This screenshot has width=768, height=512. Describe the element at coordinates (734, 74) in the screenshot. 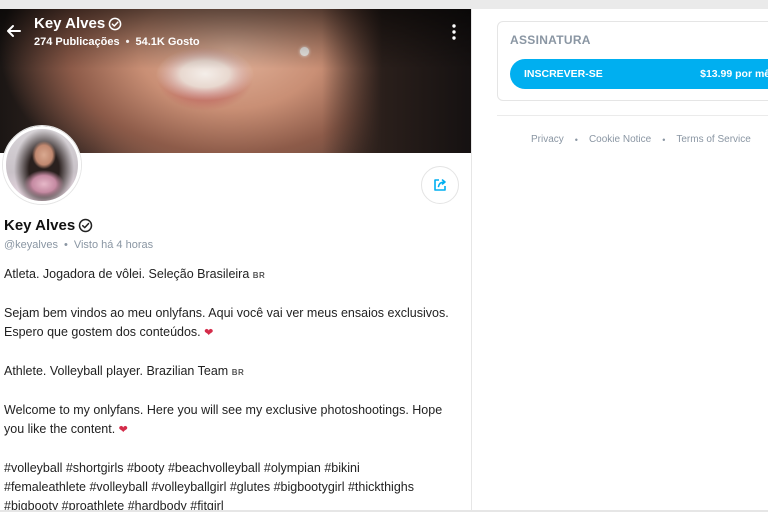

I see `subscription-price: $13.99 por mês` at that location.